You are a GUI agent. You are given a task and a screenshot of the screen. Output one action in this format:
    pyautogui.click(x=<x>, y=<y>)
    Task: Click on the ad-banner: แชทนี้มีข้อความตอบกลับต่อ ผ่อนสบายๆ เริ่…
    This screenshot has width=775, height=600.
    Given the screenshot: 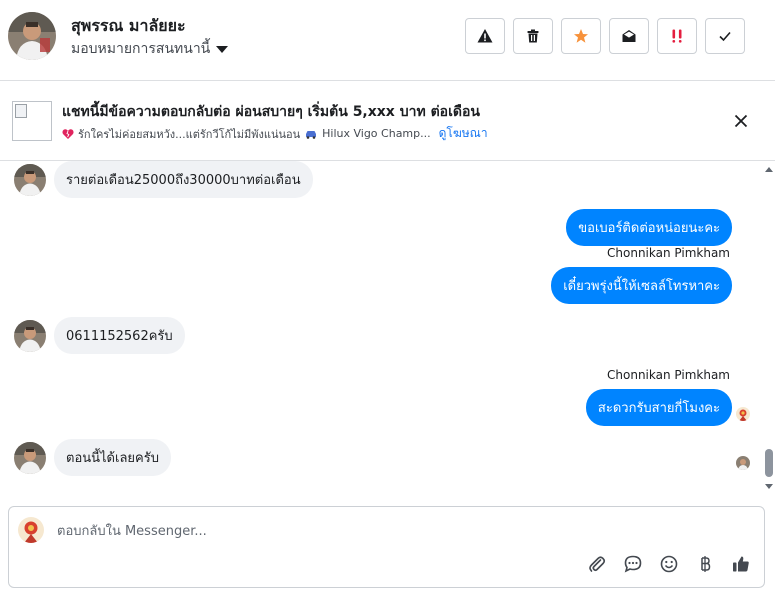 What is the action you would take?
    pyautogui.click(x=387, y=121)
    